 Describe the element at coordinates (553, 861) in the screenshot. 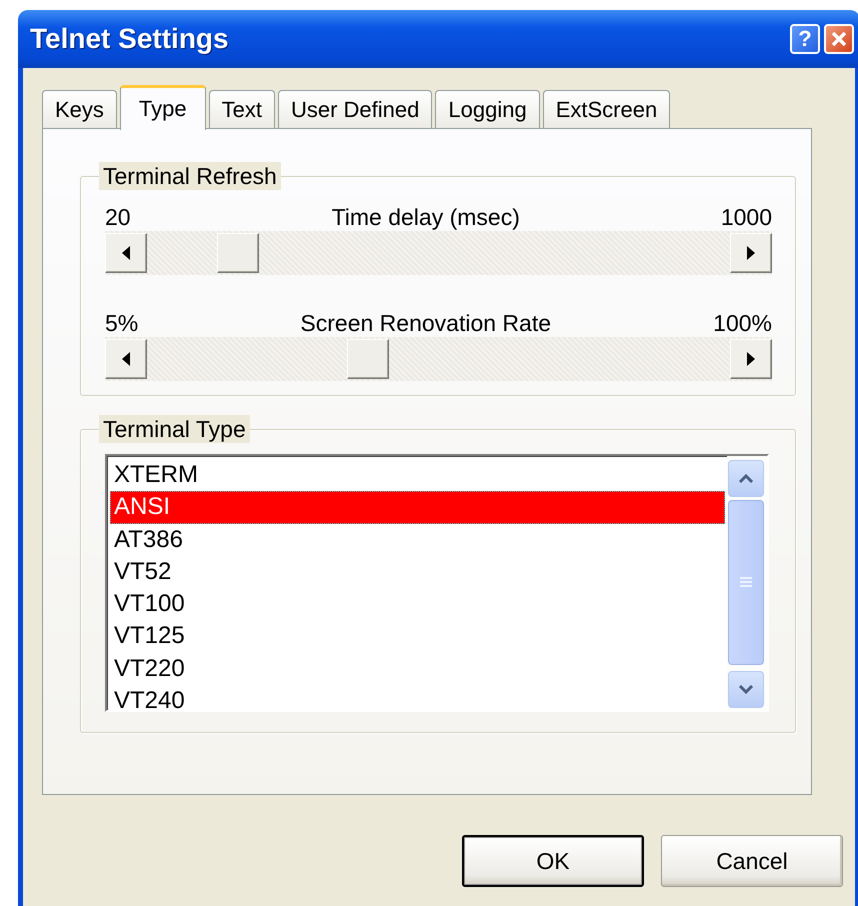

I see `dialog-button: OK` at that location.